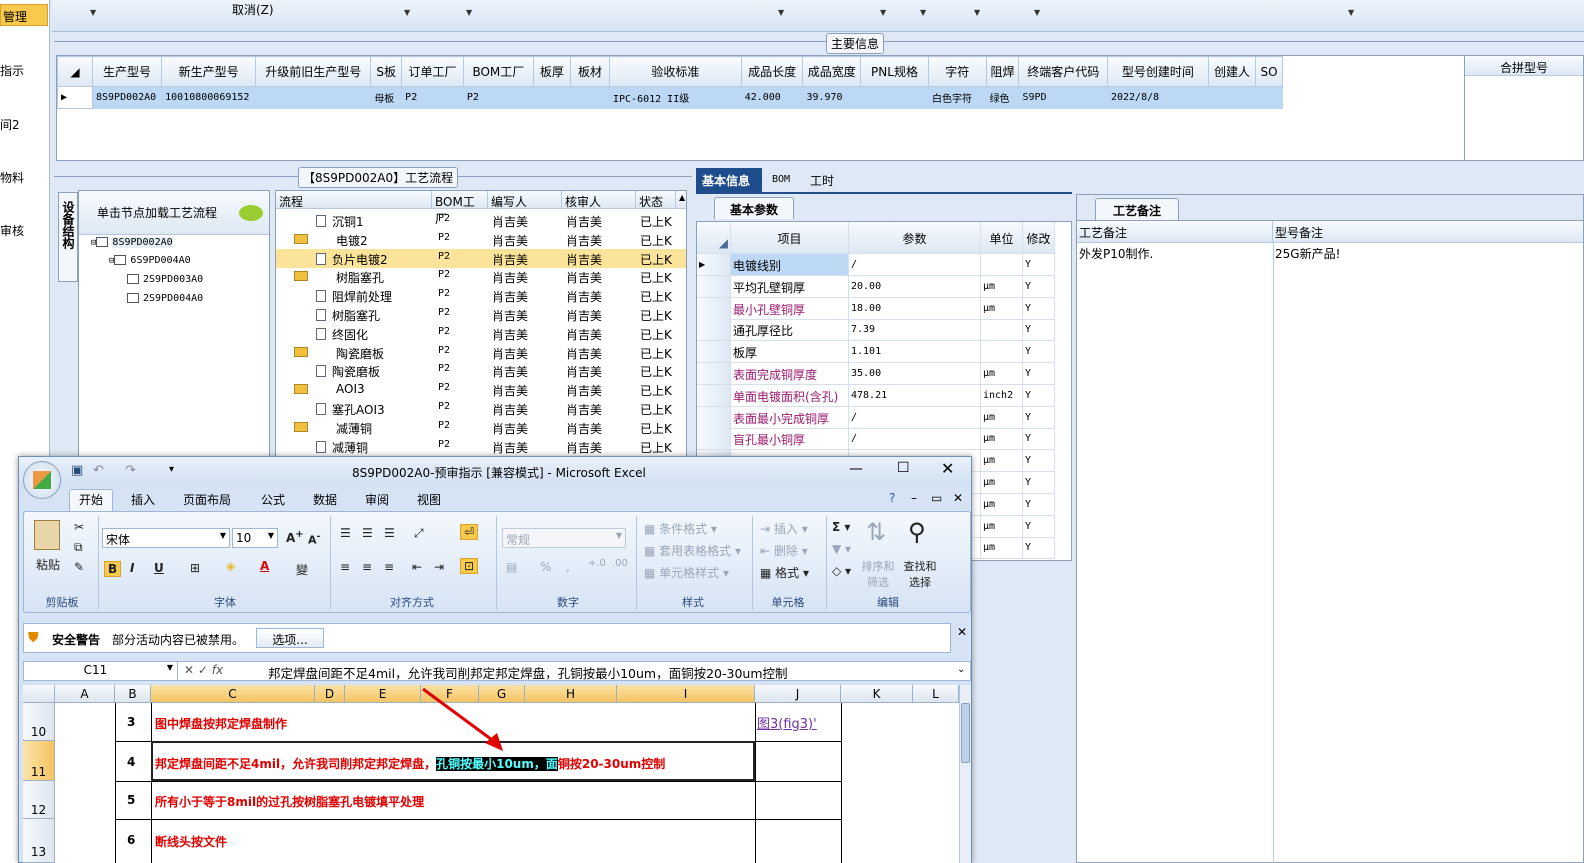 The image size is (1584, 863). Describe the element at coordinates (68, 237) in the screenshot. I see `equipment-structure-tab: 设备结构` at that location.